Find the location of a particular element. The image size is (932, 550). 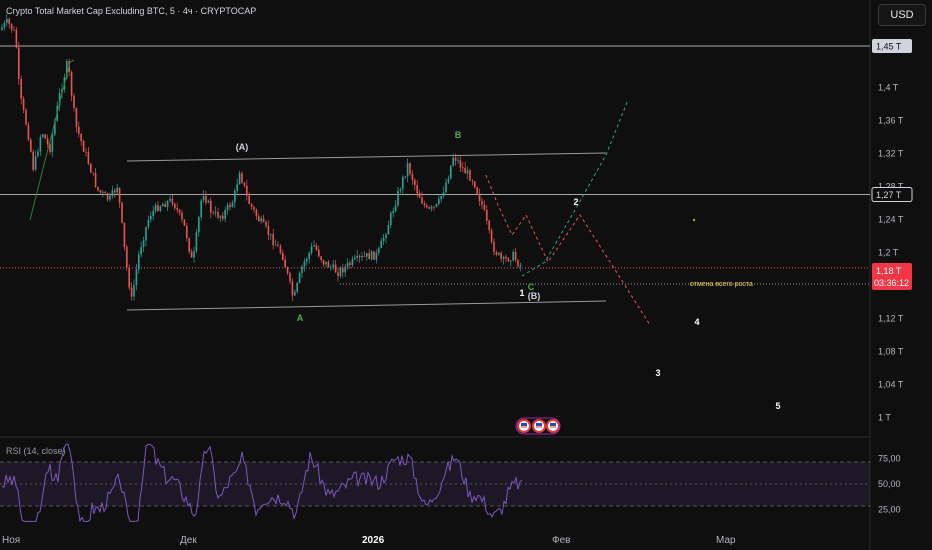

wave-label-5: 1 is located at coordinates (521, 293).